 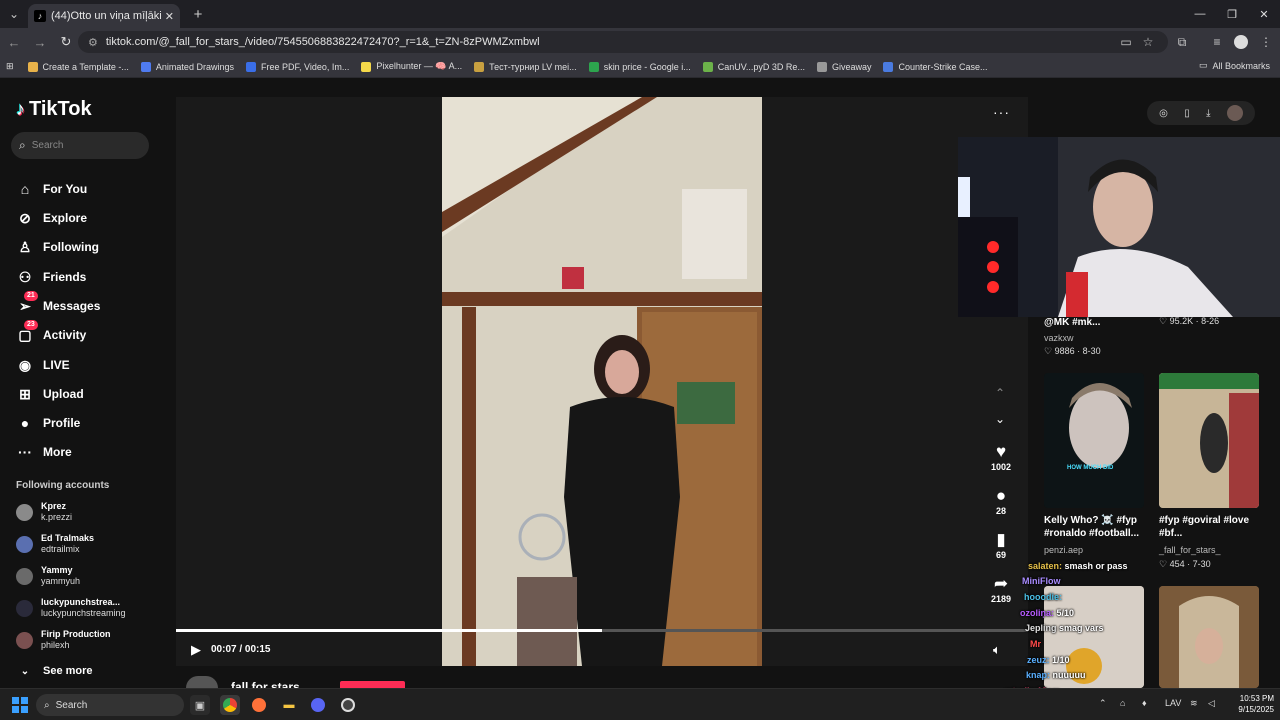 What do you see at coordinates (68, 538) in the screenshot?
I see `account-name: Ed Tralmaks` at bounding box center [68, 538].